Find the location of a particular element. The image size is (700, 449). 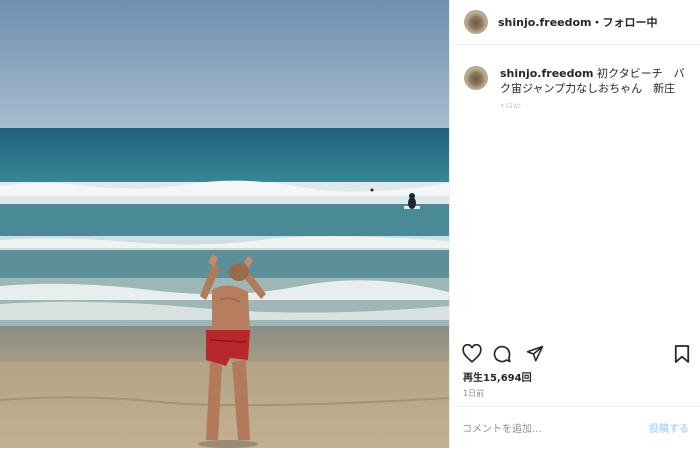

post-header: shinjo.freedom・フォロー中 is located at coordinates (575, 22).